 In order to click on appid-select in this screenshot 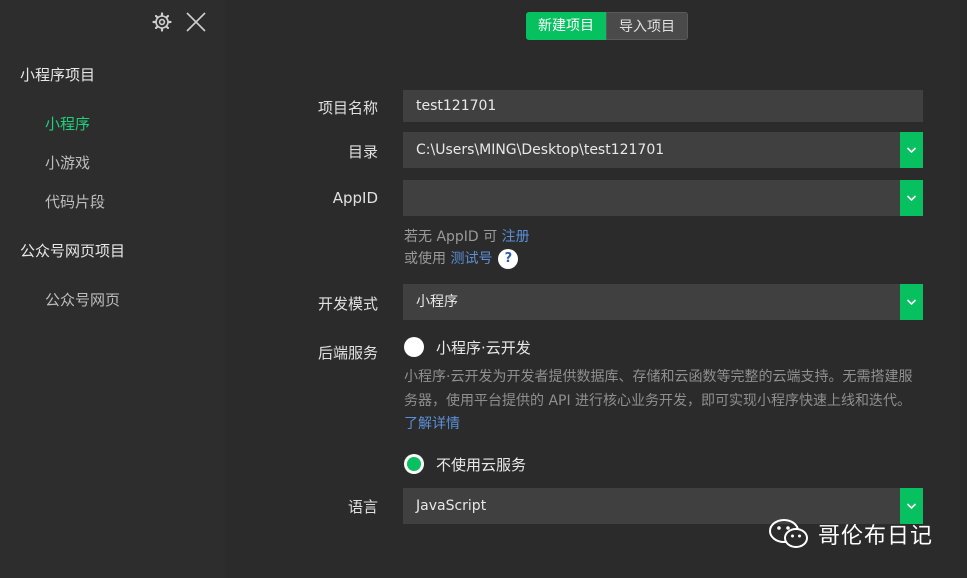, I will do `click(663, 198)`.